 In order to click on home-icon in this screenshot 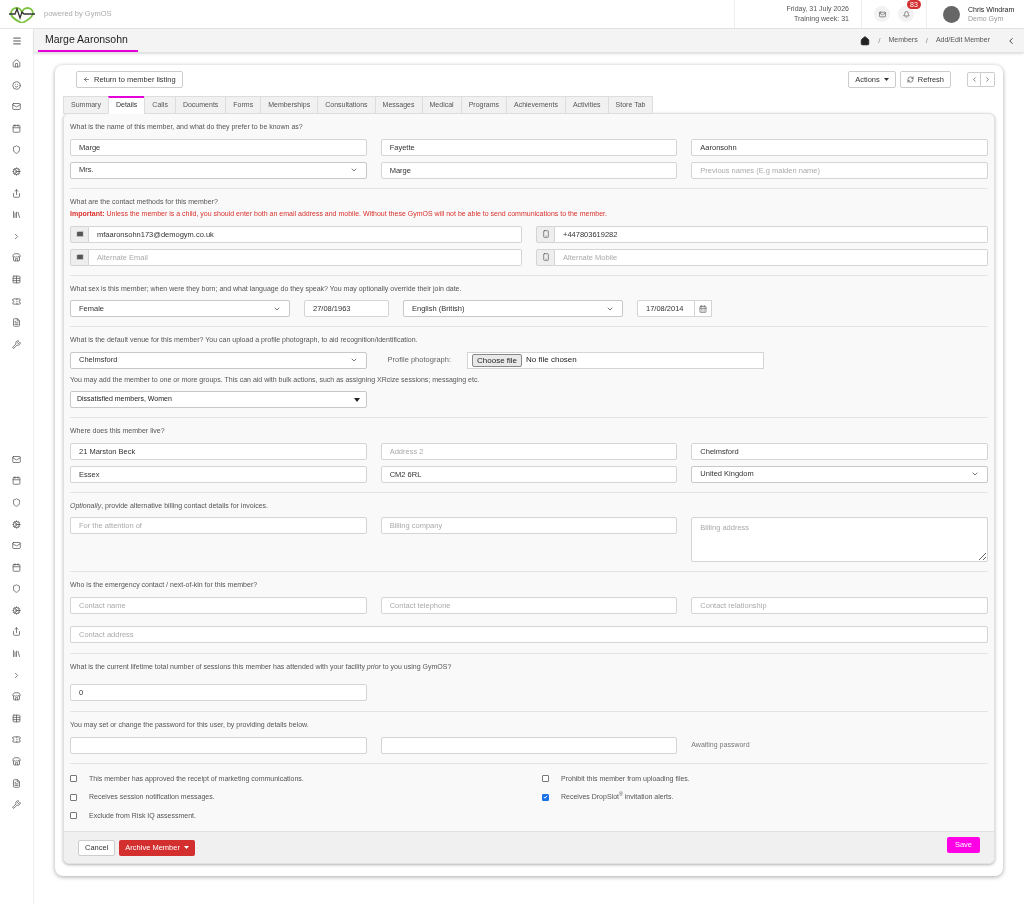, I will do `click(865, 40)`.